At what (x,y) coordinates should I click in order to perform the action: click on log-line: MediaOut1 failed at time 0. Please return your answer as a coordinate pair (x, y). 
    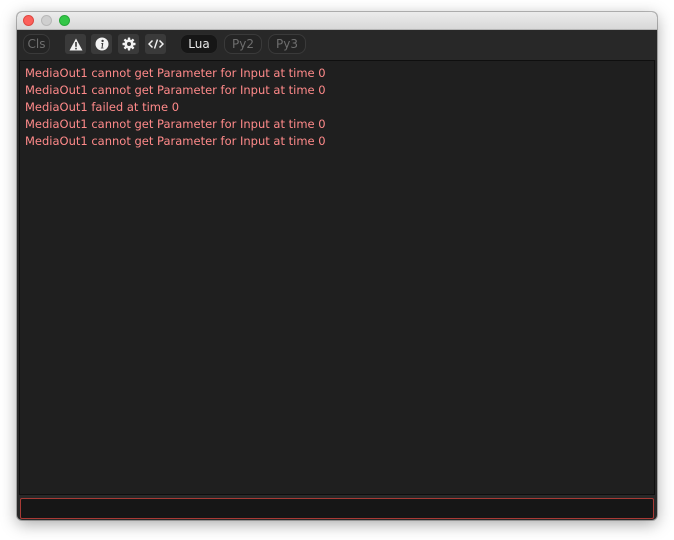
    Looking at the image, I should click on (102, 107).